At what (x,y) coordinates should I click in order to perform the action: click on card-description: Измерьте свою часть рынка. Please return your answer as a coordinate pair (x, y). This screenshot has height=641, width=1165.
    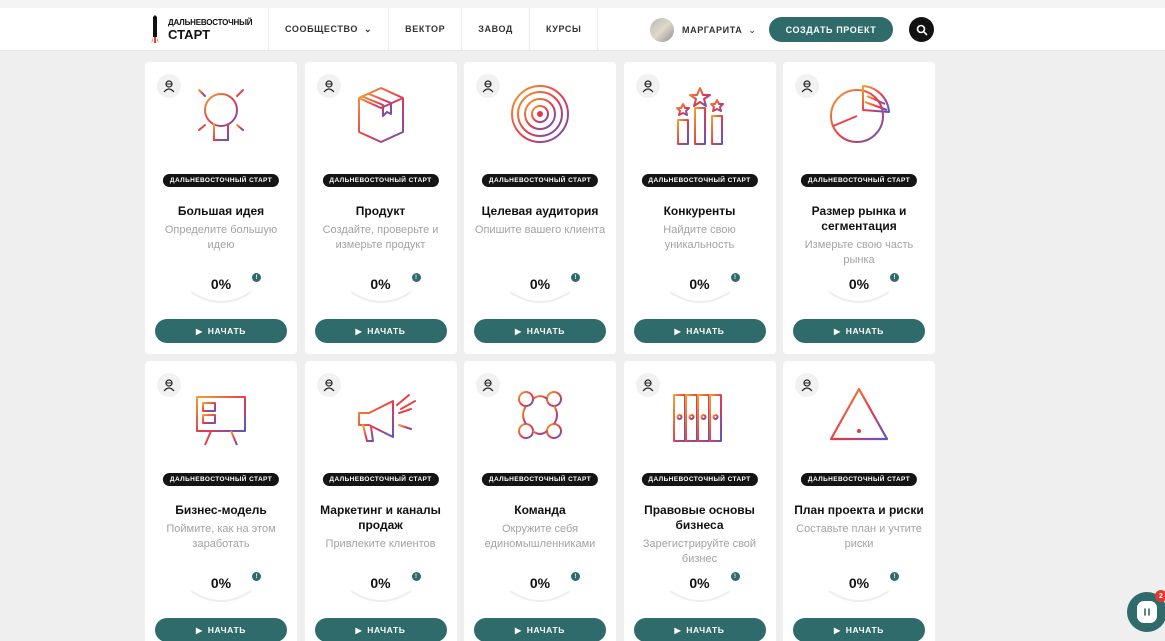
    Looking at the image, I should click on (859, 252).